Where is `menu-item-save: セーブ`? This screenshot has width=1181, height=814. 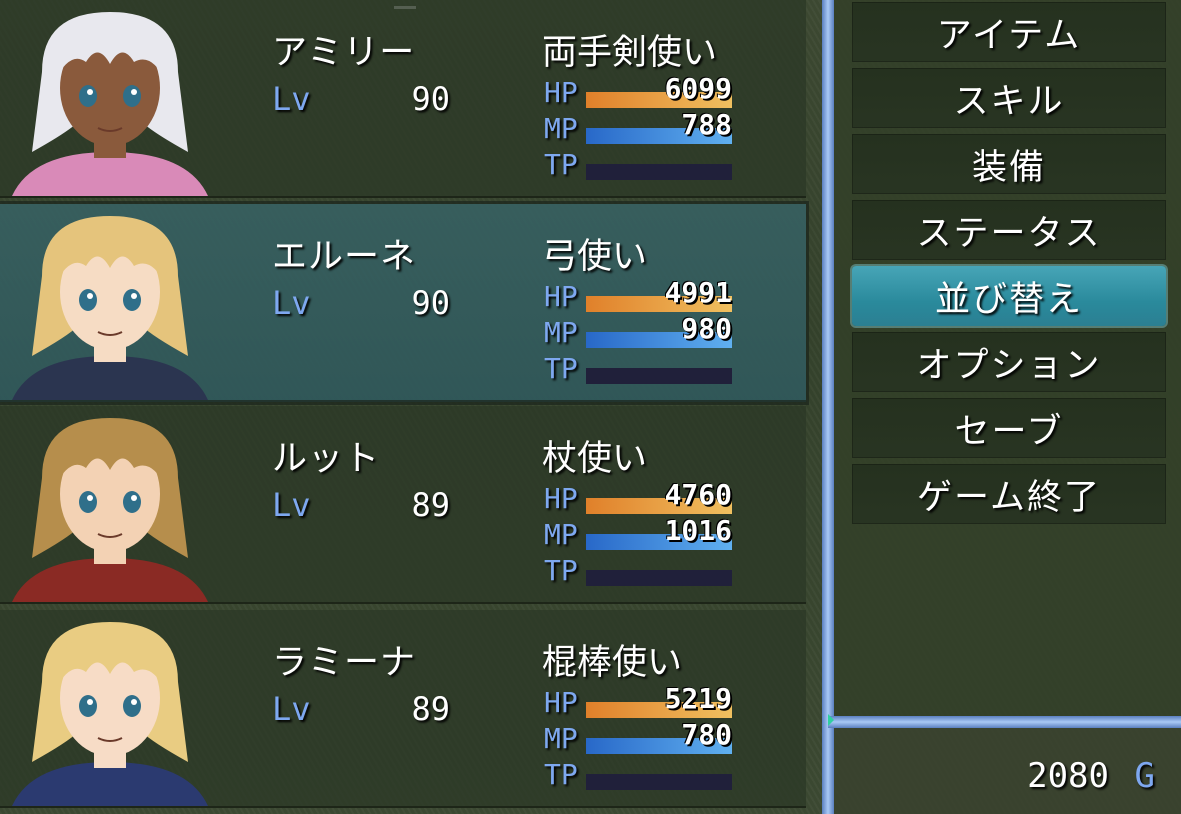
menu-item-save: セーブ is located at coordinates (1009, 428).